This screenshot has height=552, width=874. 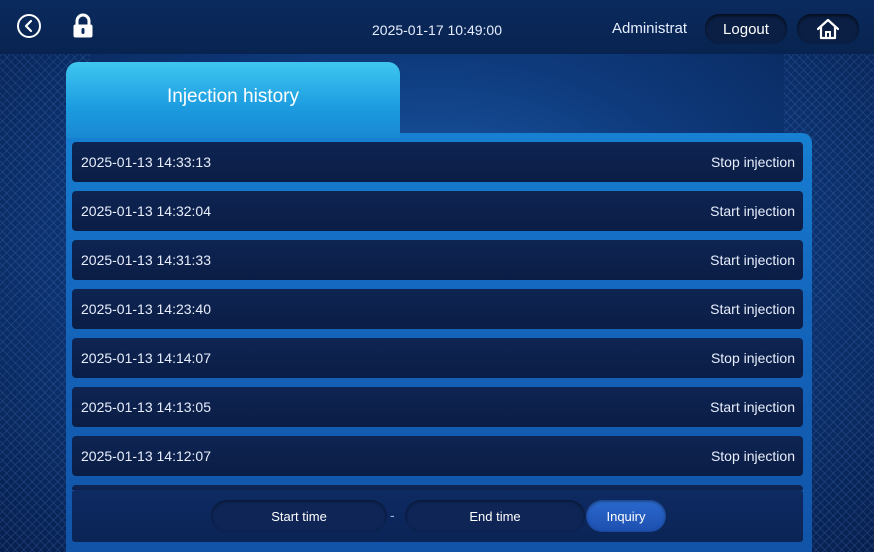 I want to click on current-datetime: 2025-01-17 10:49:00, so click(x=437, y=30).